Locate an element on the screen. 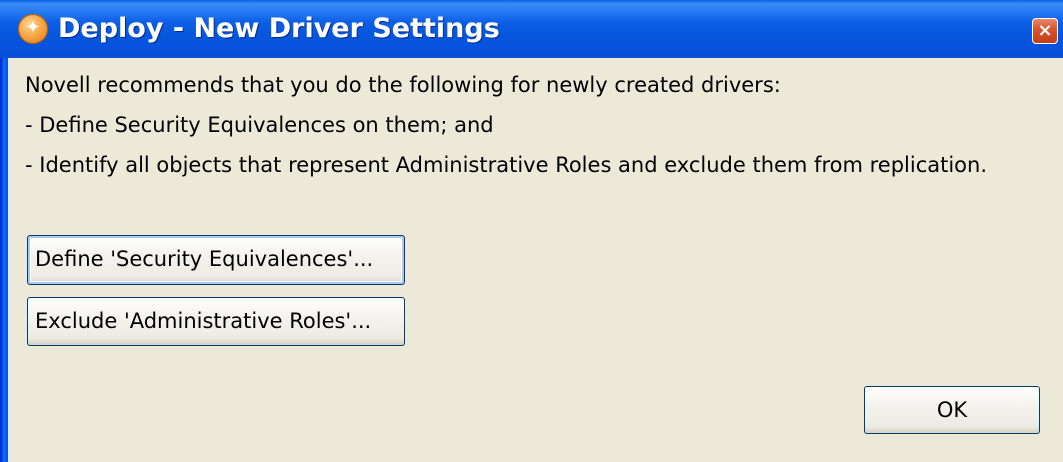  window-title: Deploy - New Driver Settings is located at coordinates (279, 28).